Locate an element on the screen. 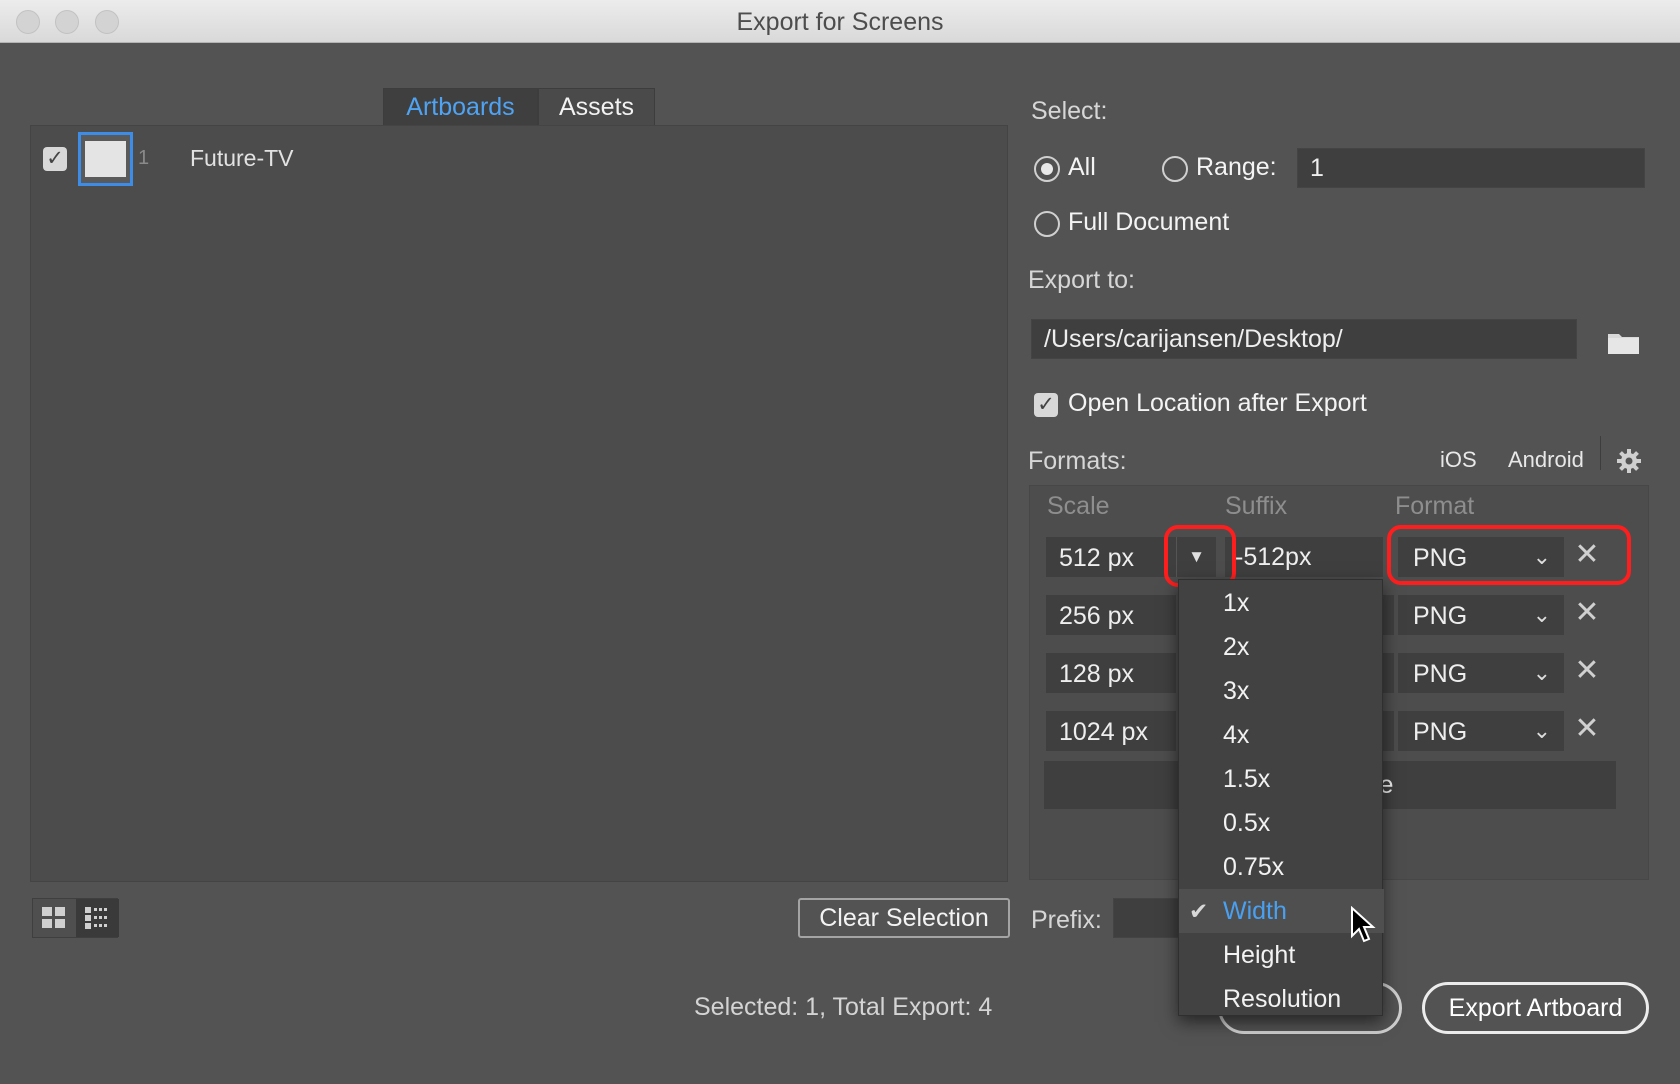 The width and height of the screenshot is (1680, 1084). open-location-label: Open Location after Export is located at coordinates (1217, 403).